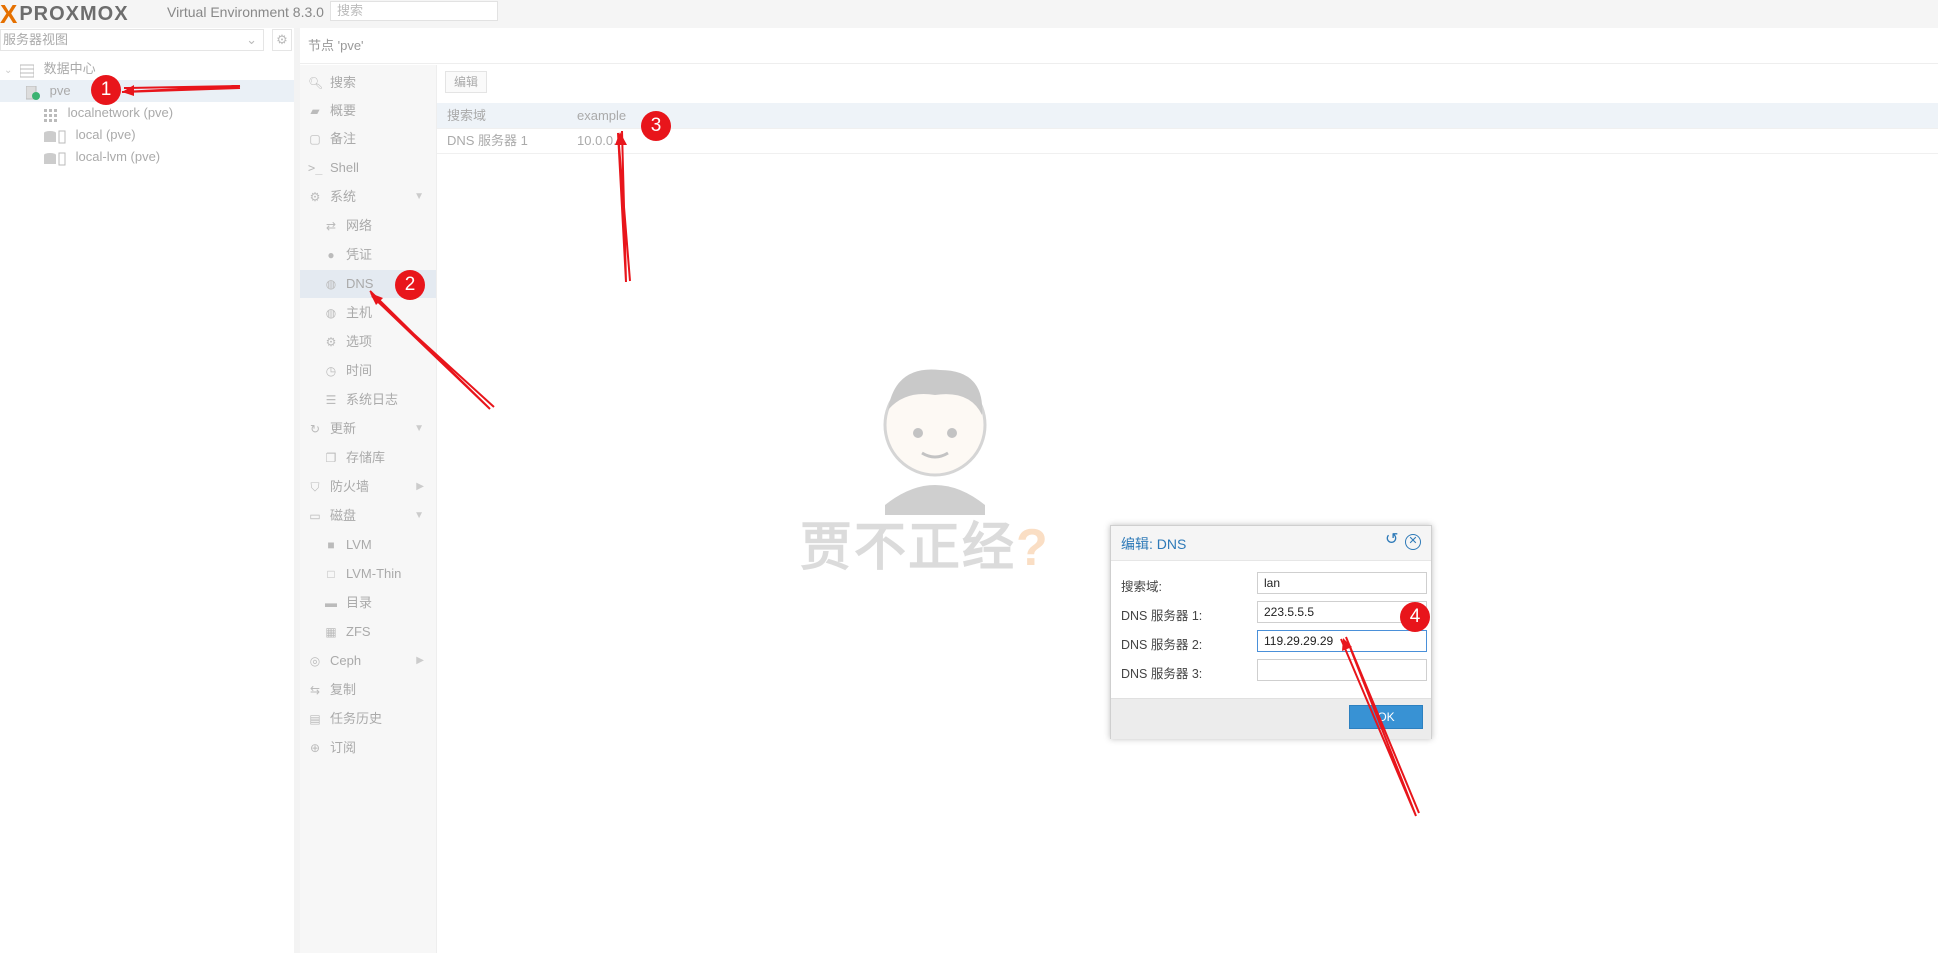 The image size is (1938, 953). I want to click on nav-label: Shell, so click(344, 167).